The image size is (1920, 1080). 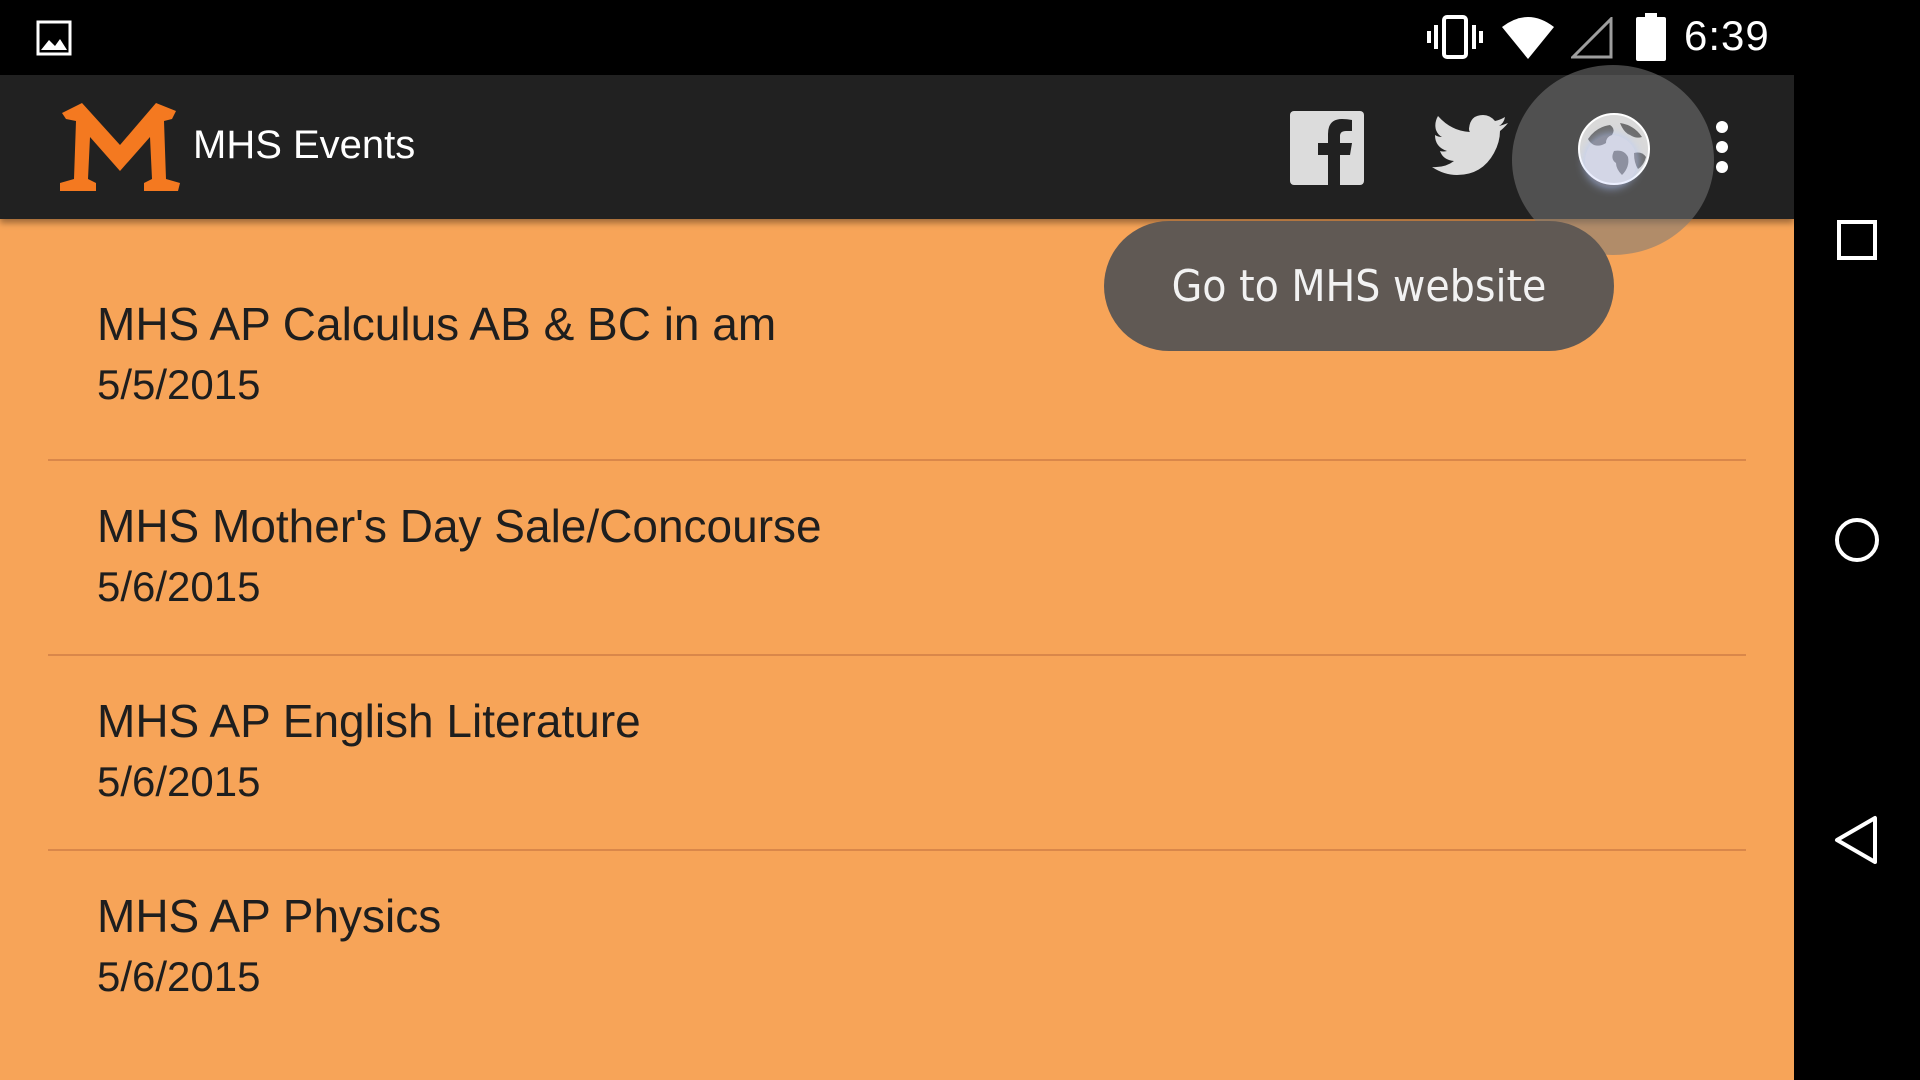 I want to click on twitter-icon, so click(x=1470, y=145).